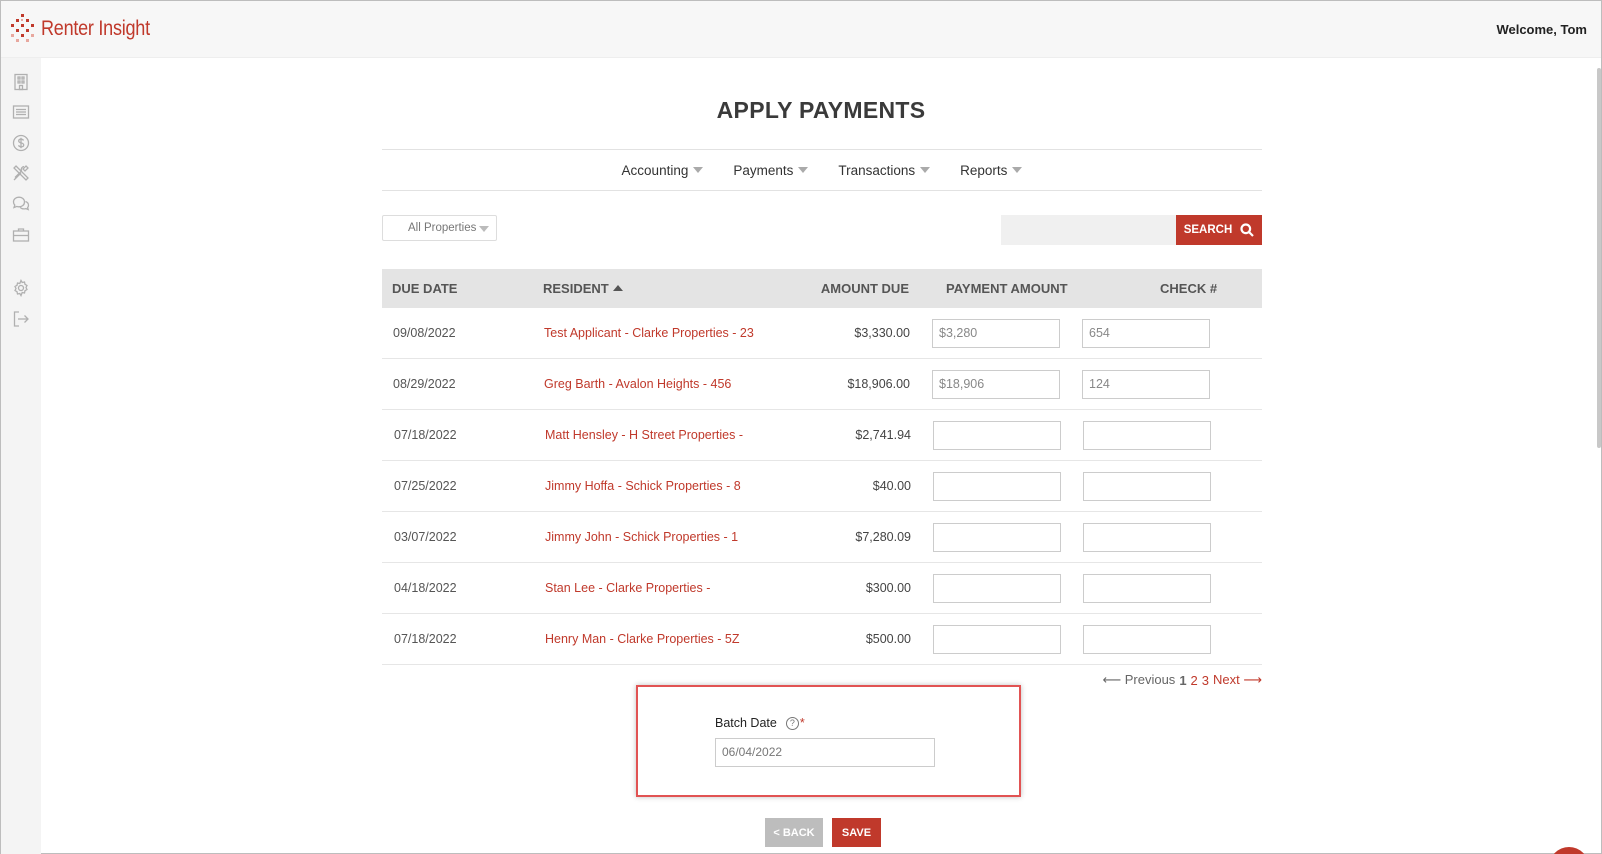 The height and width of the screenshot is (854, 1602). What do you see at coordinates (825, 752) in the screenshot?
I see `batch-date-input: 06/04/2022` at bounding box center [825, 752].